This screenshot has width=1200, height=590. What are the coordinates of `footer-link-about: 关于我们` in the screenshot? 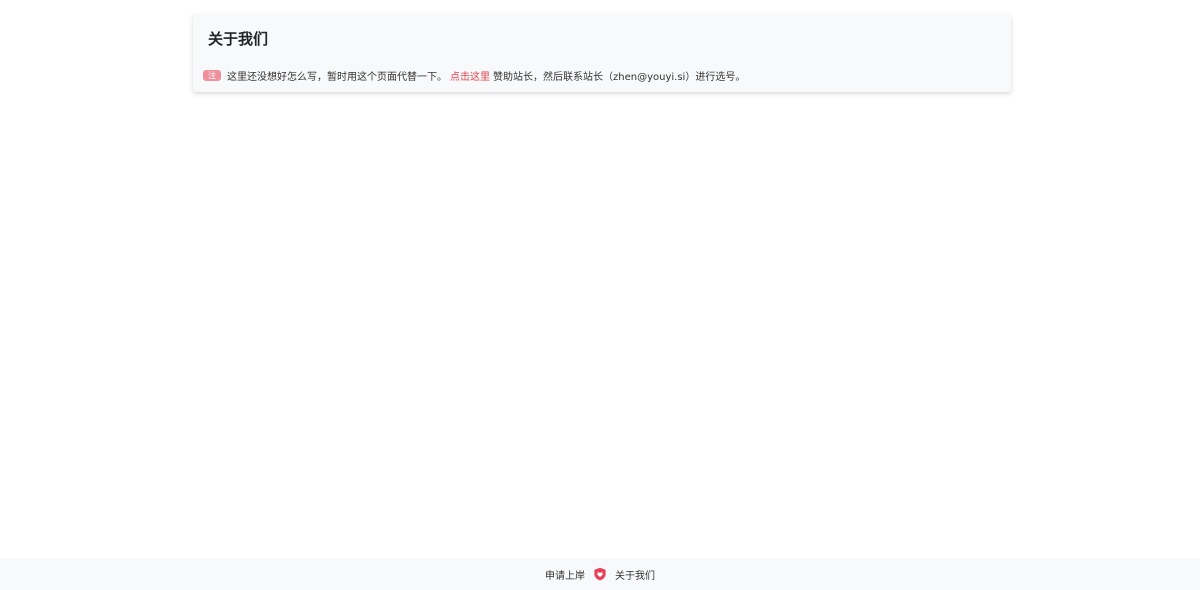 It's located at (635, 574).